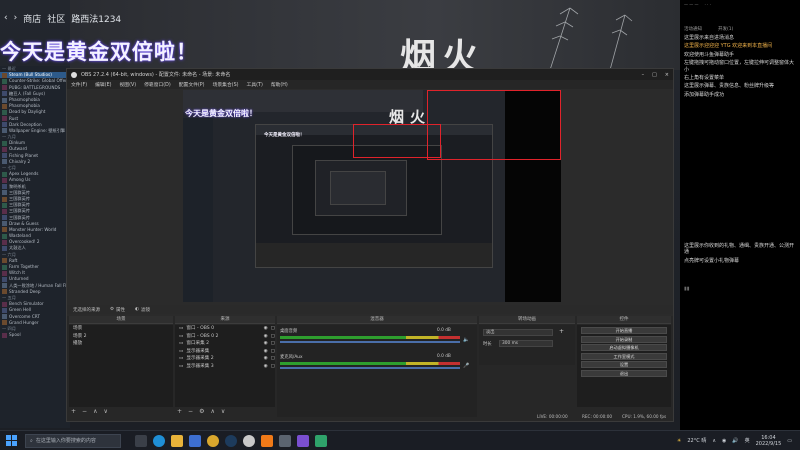 The height and width of the screenshot is (450, 800). What do you see at coordinates (747, 440) in the screenshot?
I see `ime-indicator: 英` at bounding box center [747, 440].